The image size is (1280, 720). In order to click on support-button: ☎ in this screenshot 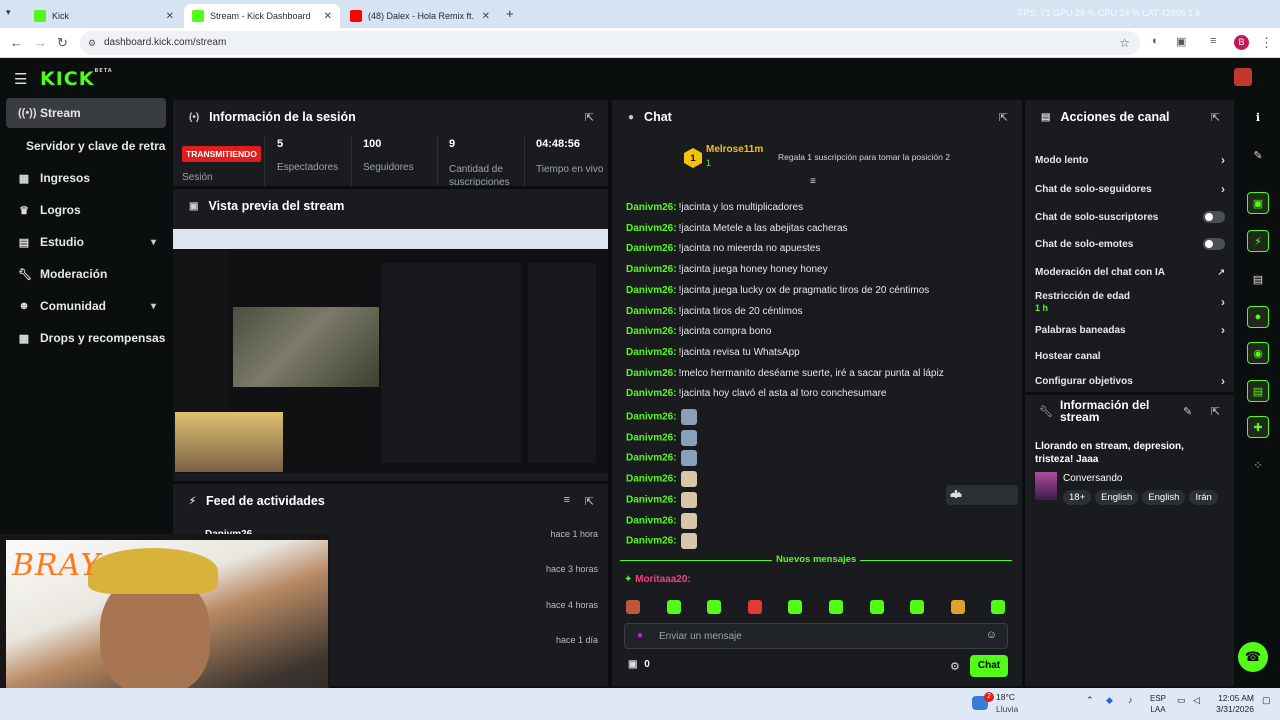, I will do `click(1253, 657)`.